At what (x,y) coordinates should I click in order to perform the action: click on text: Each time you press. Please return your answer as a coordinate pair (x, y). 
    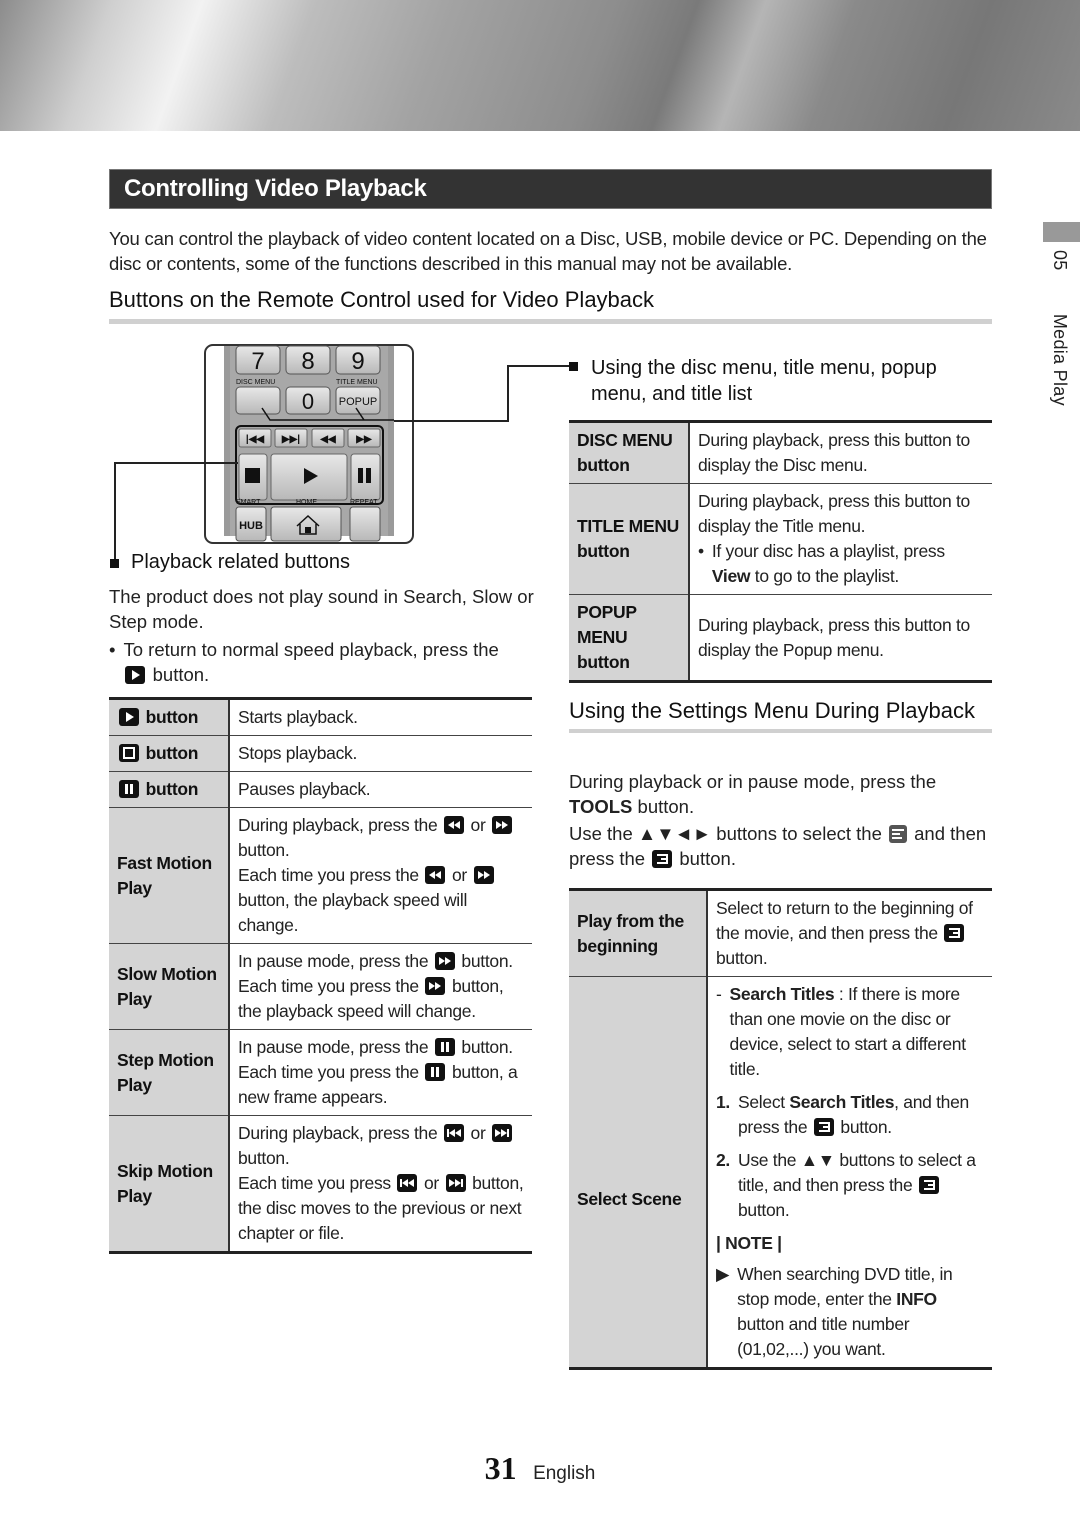
    Looking at the image, I should click on (314, 1183).